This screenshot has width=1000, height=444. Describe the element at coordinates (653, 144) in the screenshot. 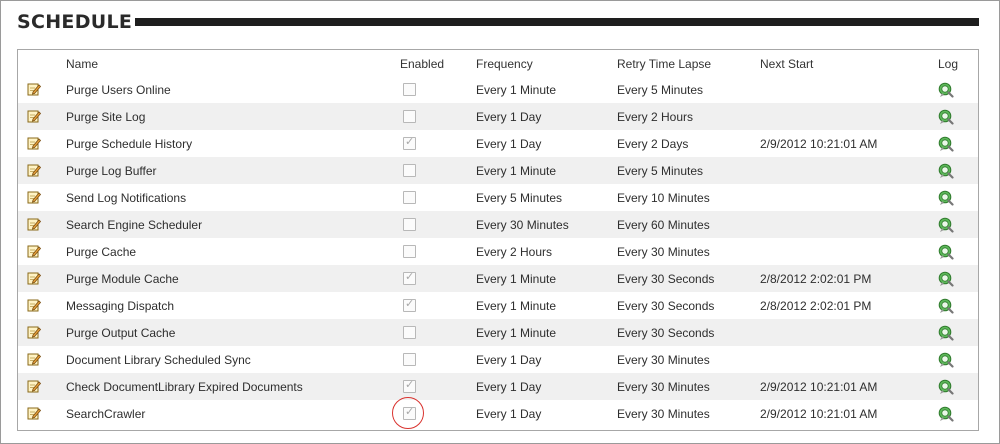

I see `retry-value: Every 2 Days` at that location.